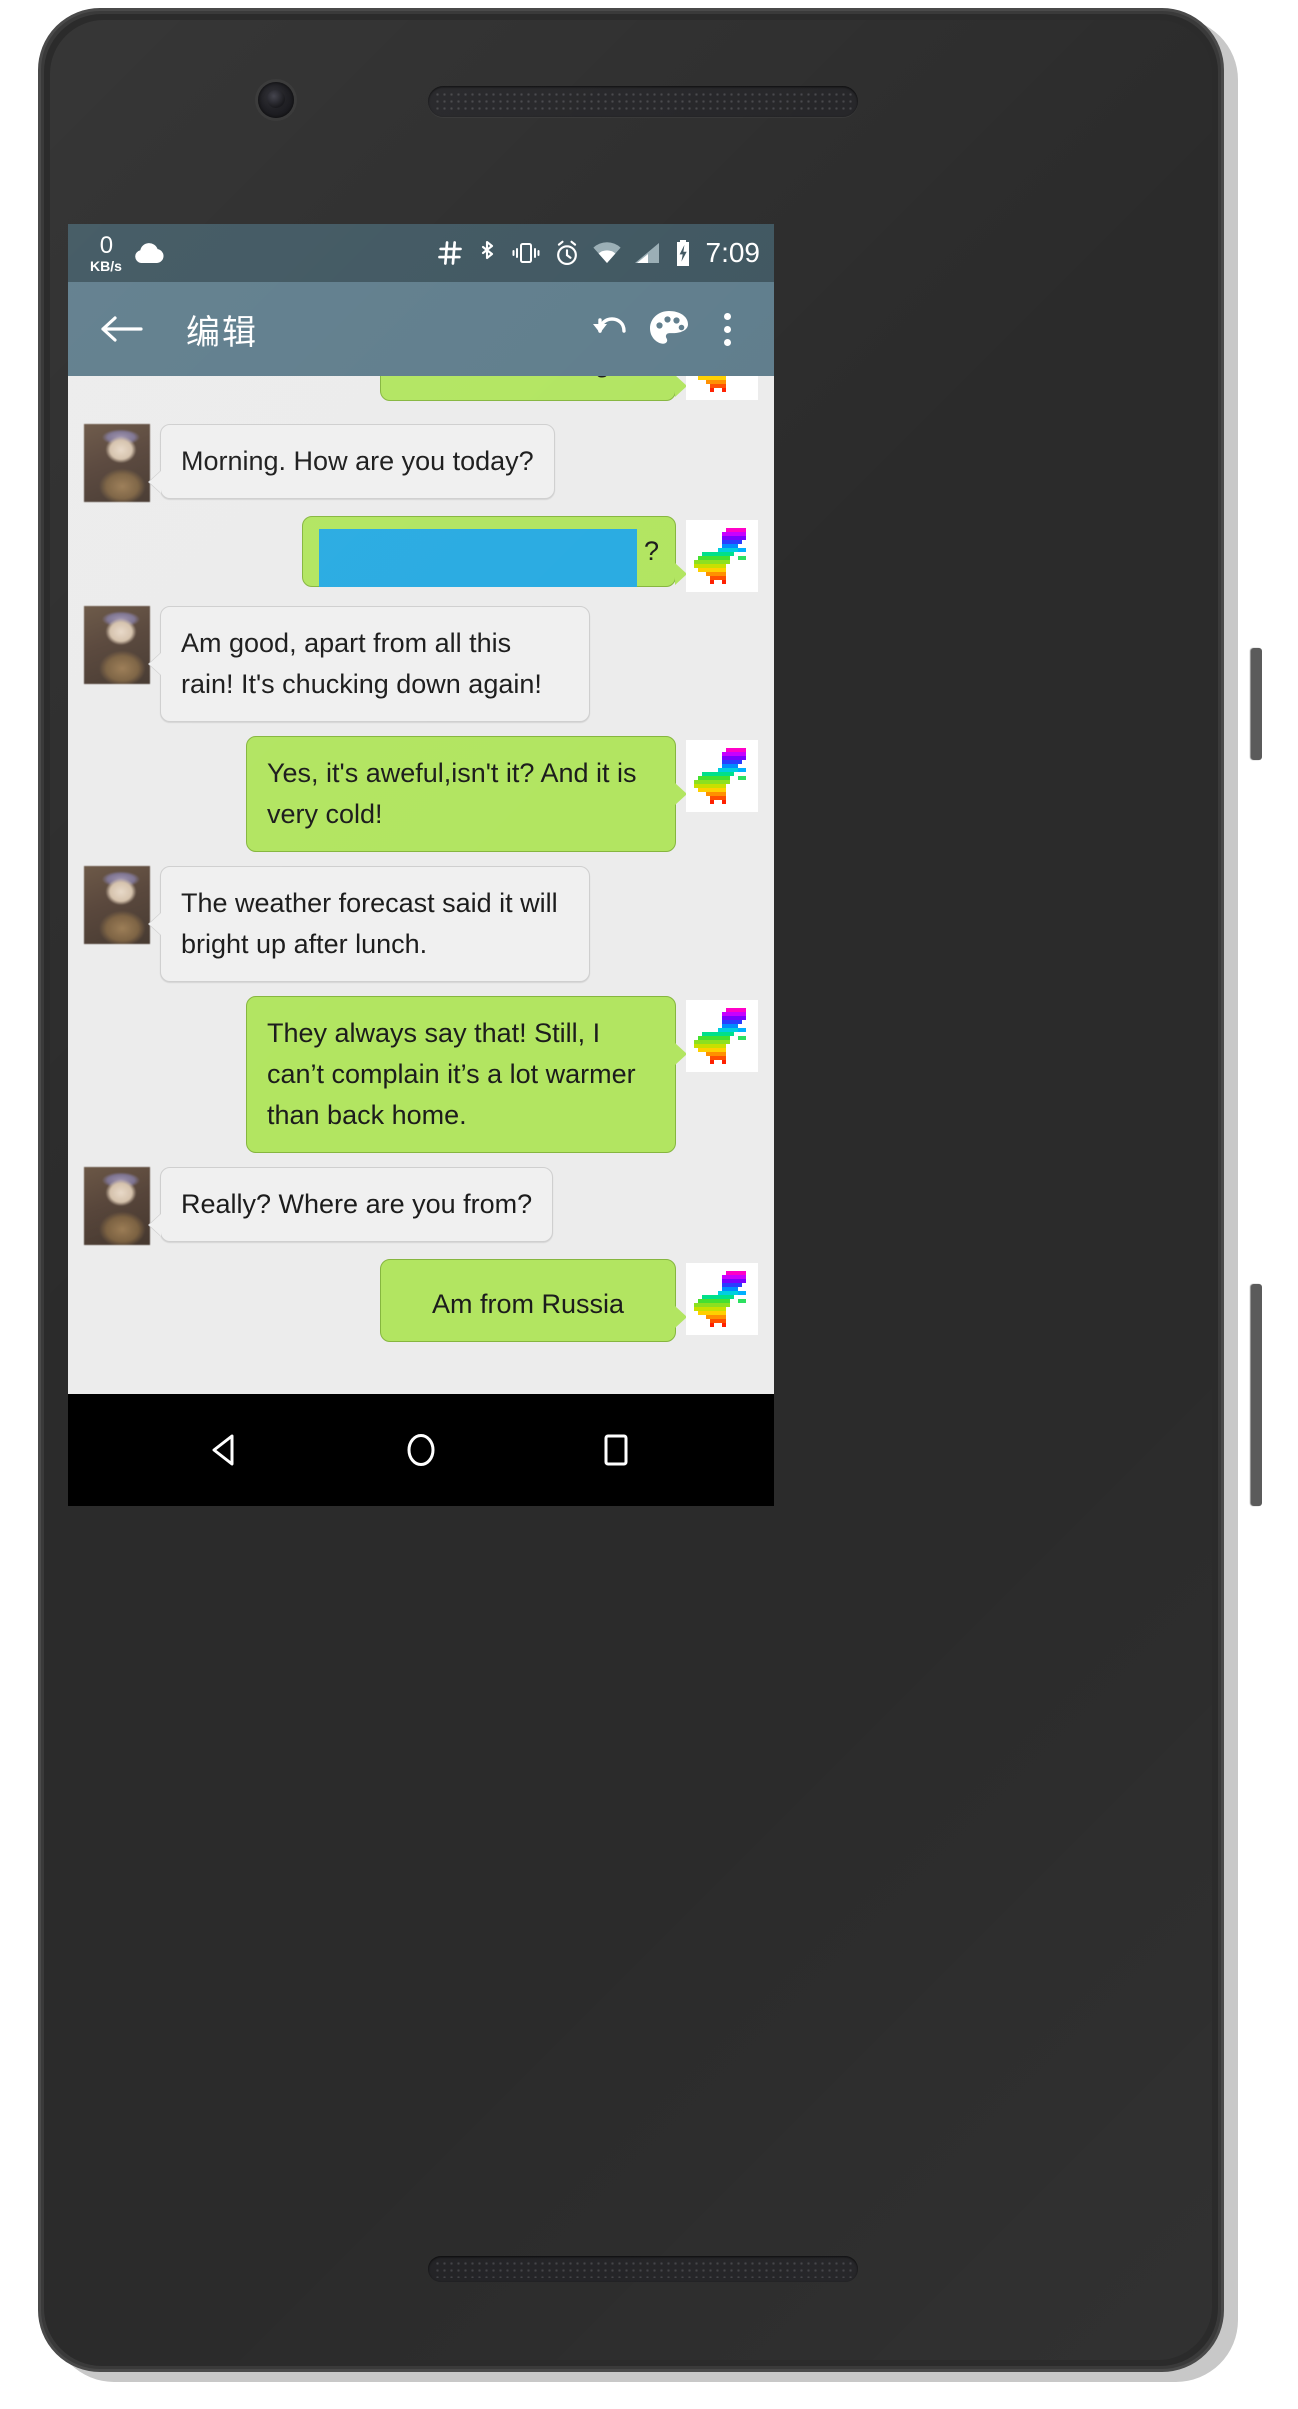 The height and width of the screenshot is (2409, 1298). Describe the element at coordinates (616, 1450) in the screenshot. I see `nav-recents-square-icon` at that location.